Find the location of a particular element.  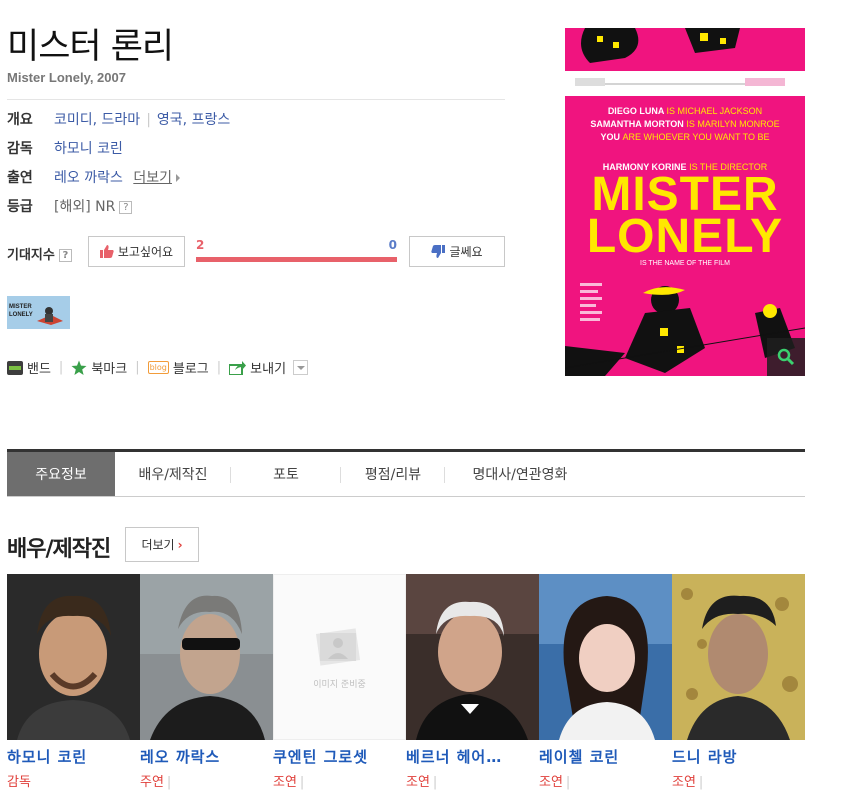

cast-card: 베르너 헤어… 조연 | is located at coordinates (472, 682).